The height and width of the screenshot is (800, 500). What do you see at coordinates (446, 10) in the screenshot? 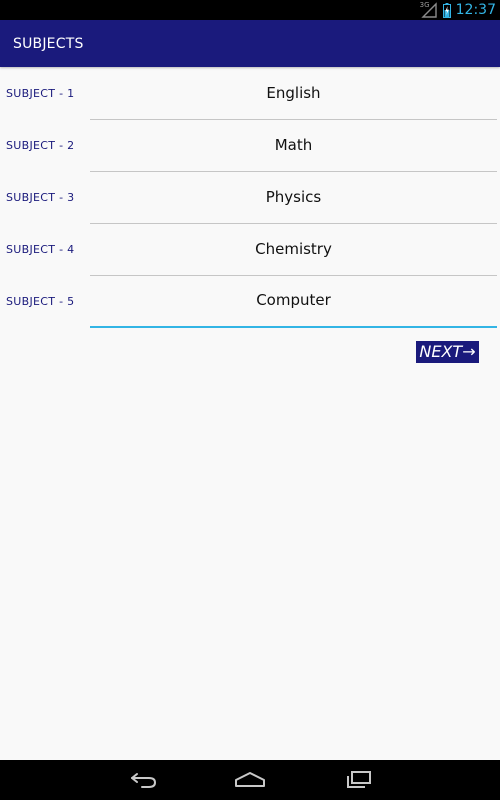
I see `battery-charging-icon` at bounding box center [446, 10].